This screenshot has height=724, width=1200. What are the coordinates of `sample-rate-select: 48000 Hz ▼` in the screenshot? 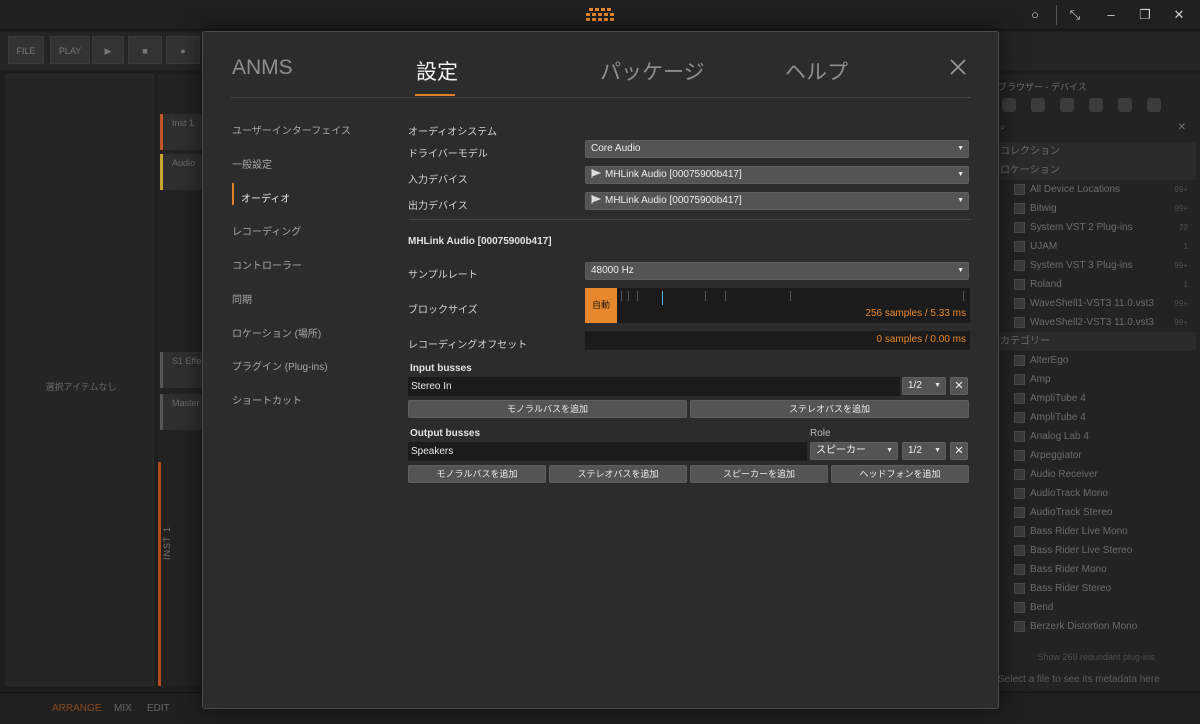 It's located at (777, 271).